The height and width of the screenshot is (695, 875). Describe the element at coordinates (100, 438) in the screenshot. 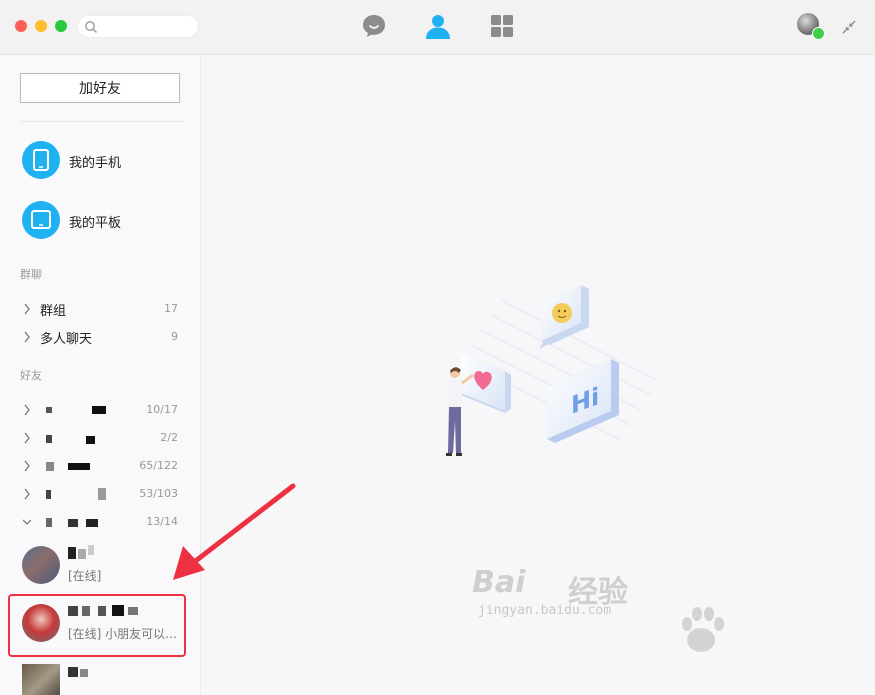

I see `friend-group-row: 2/2` at that location.